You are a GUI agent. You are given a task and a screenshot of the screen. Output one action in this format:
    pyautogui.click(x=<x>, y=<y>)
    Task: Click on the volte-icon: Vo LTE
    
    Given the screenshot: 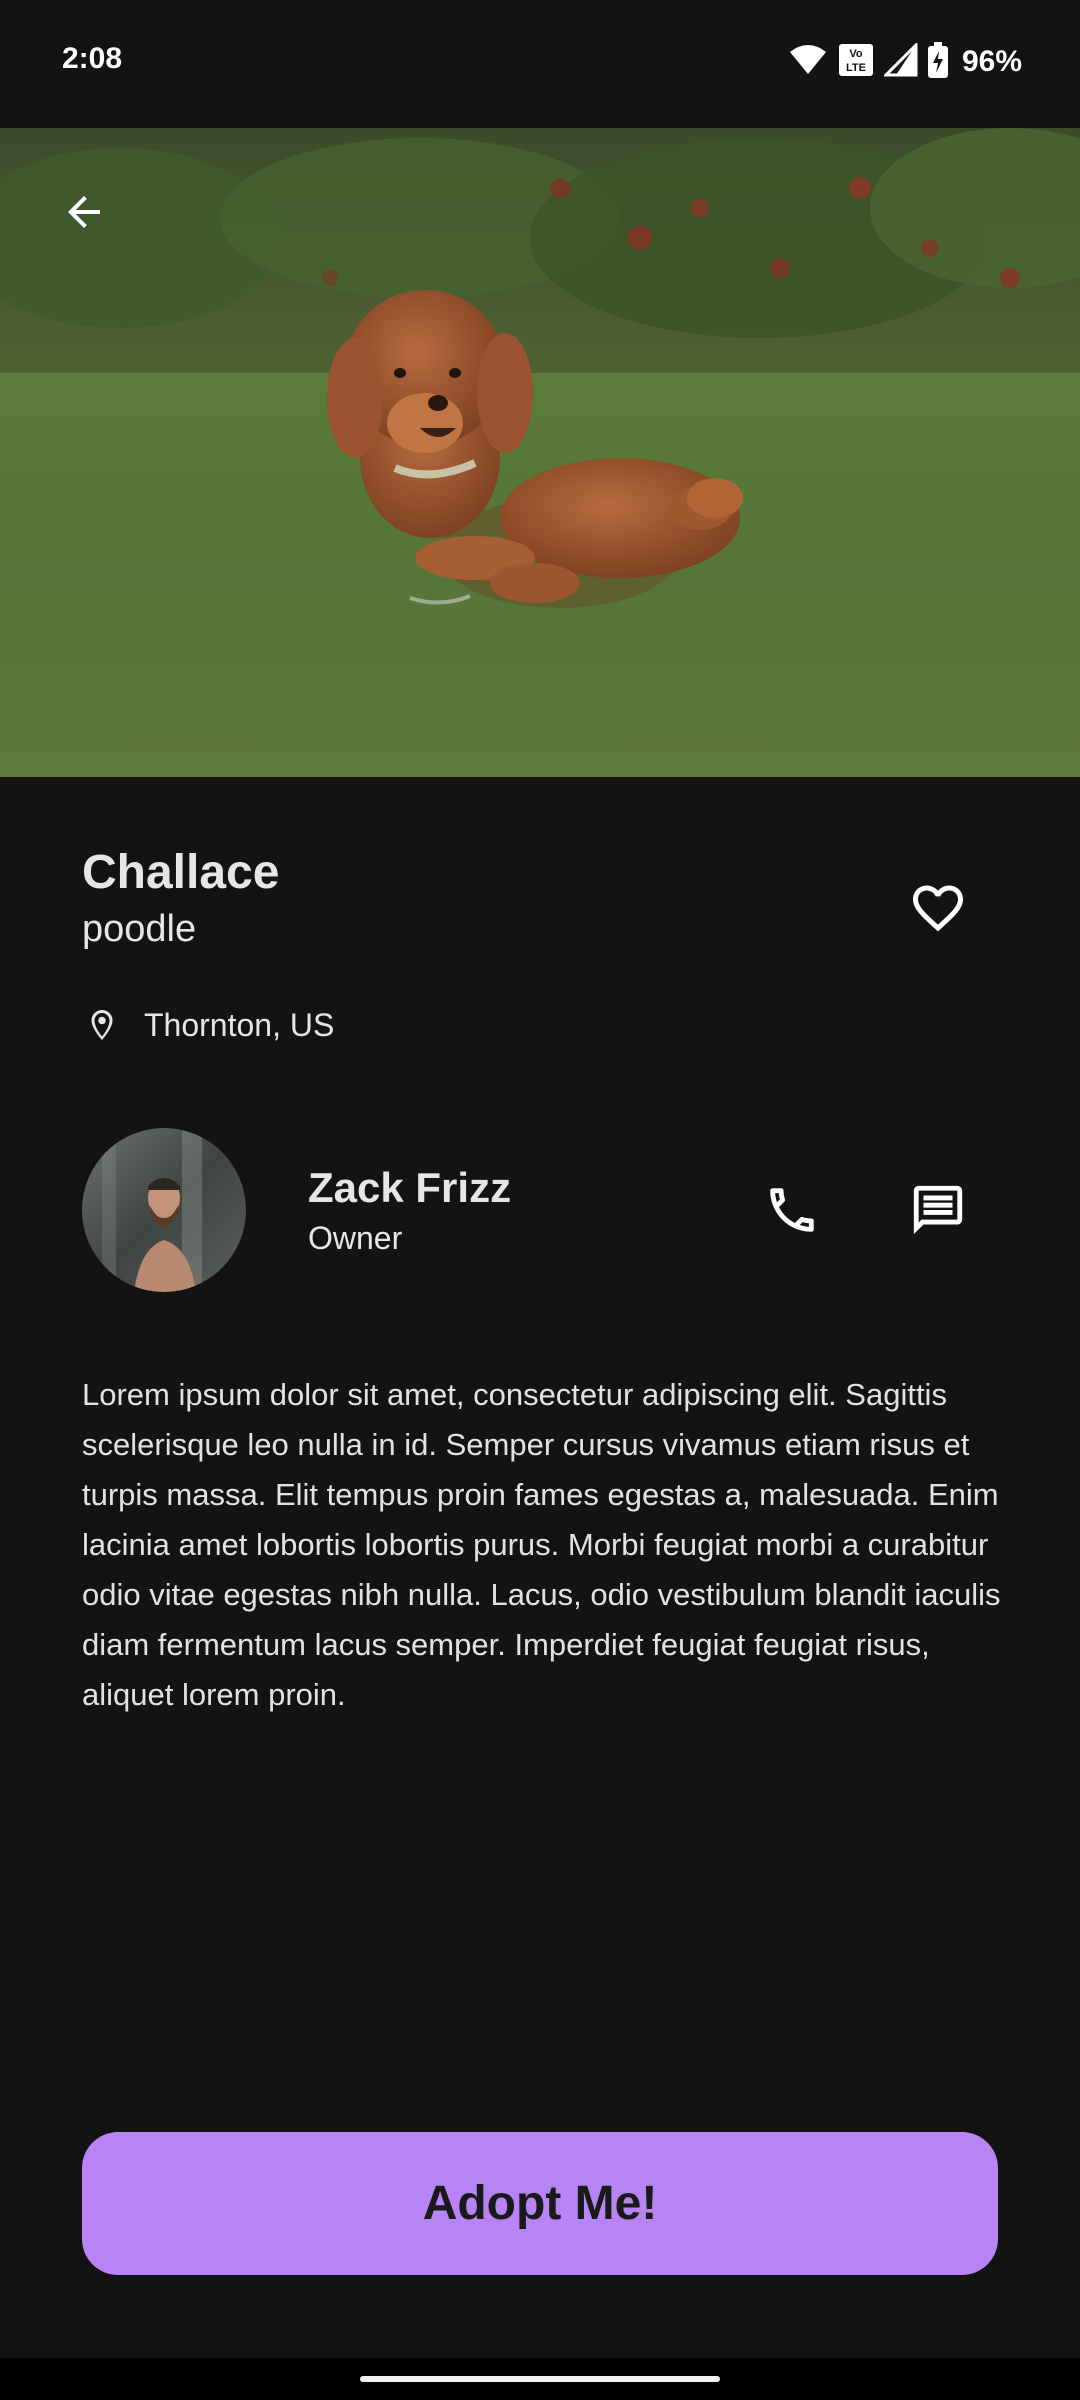 What is the action you would take?
    pyautogui.click(x=856, y=62)
    